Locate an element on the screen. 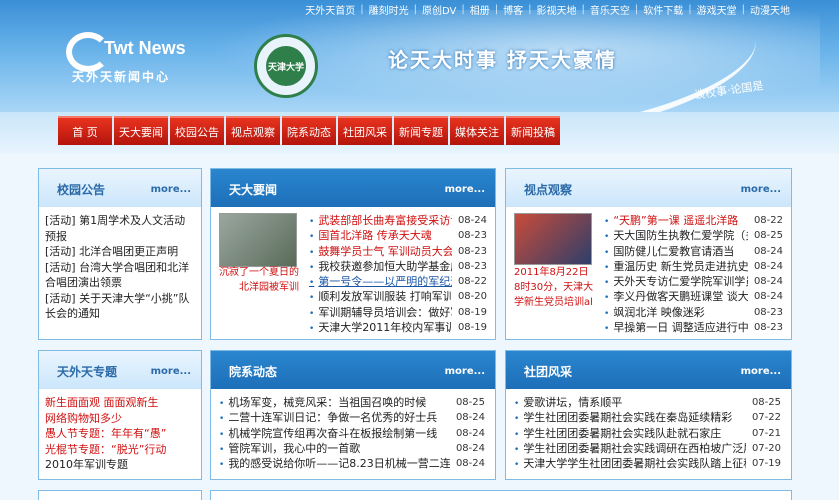  news-photo is located at coordinates (258, 240).